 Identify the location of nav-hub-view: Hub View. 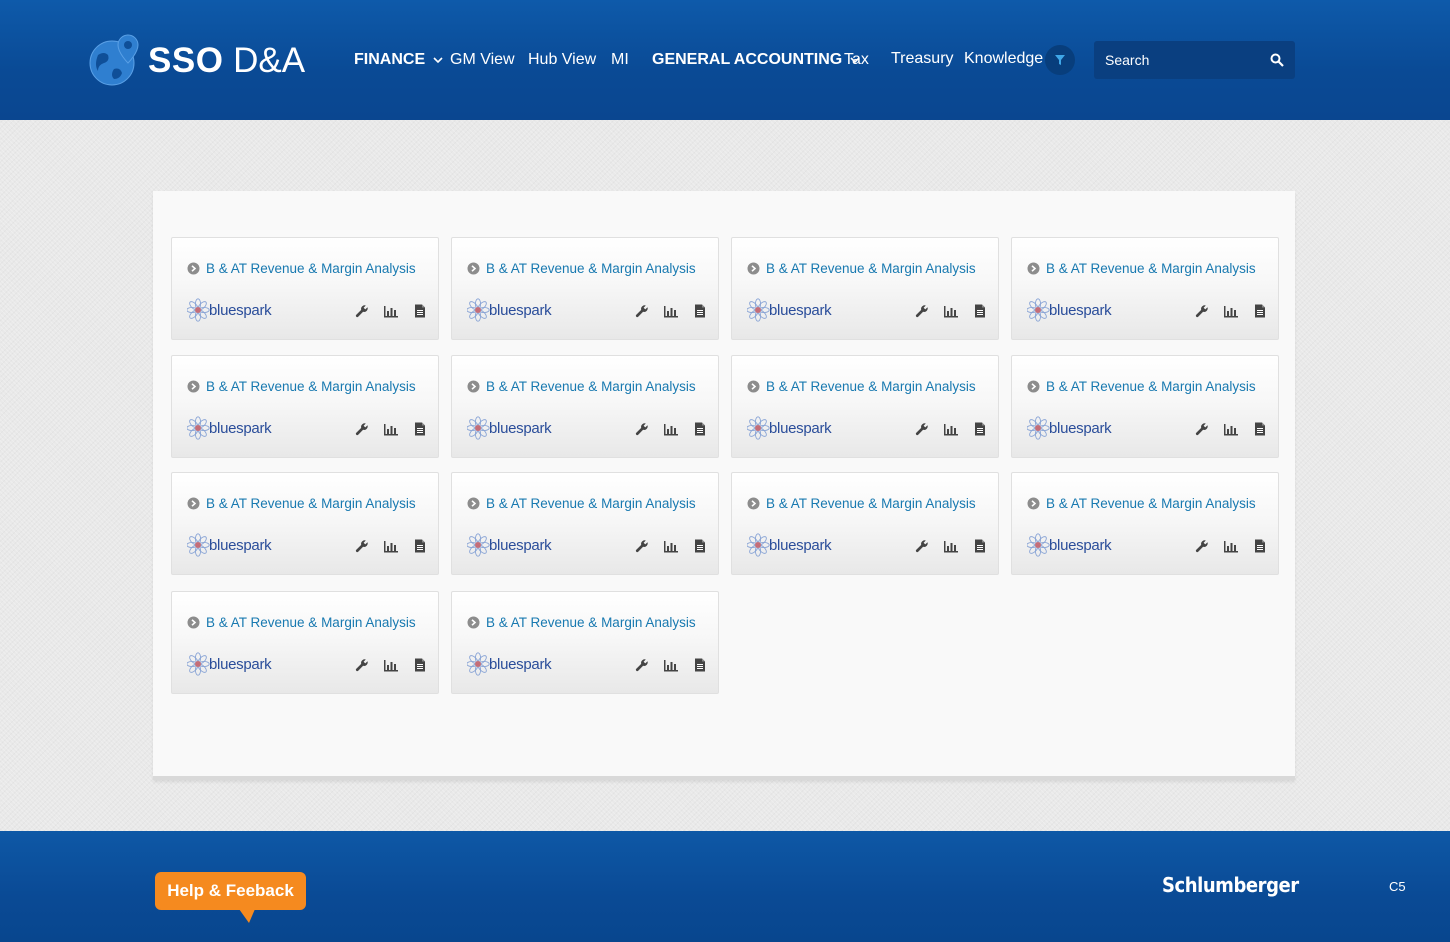
(562, 60).